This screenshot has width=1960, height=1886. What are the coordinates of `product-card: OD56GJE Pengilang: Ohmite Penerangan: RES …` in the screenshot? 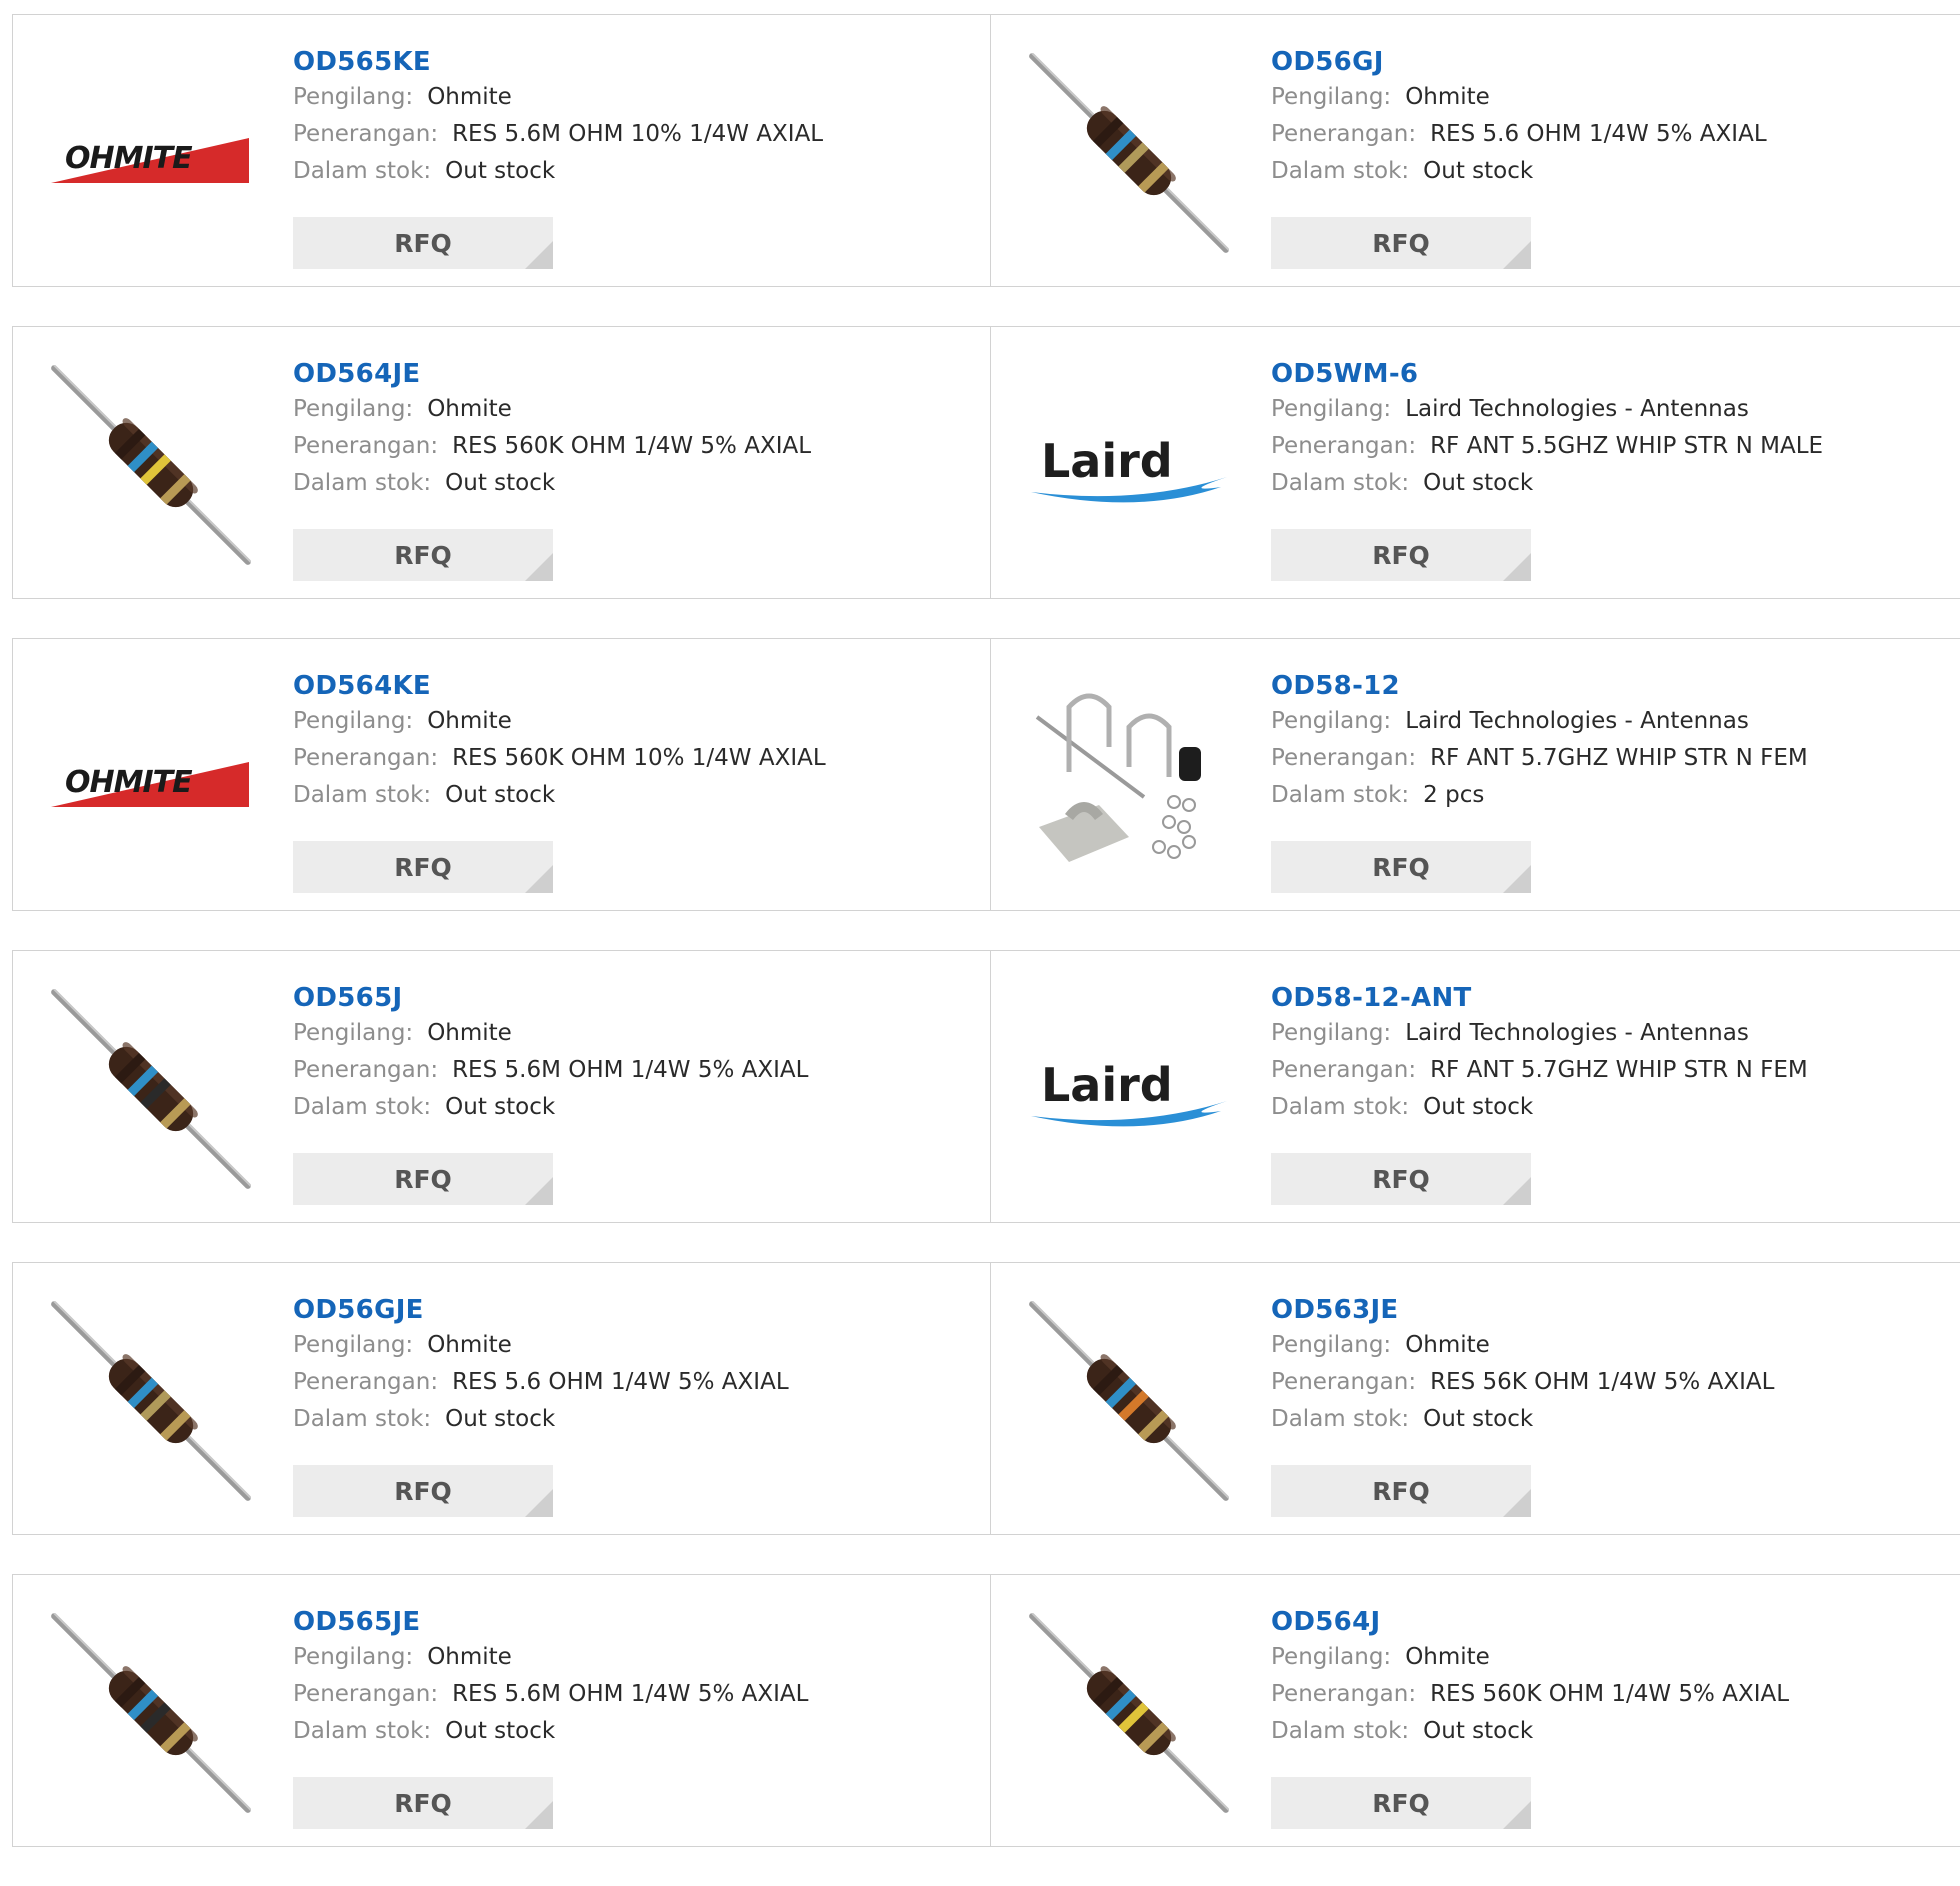 It's located at (502, 1398).